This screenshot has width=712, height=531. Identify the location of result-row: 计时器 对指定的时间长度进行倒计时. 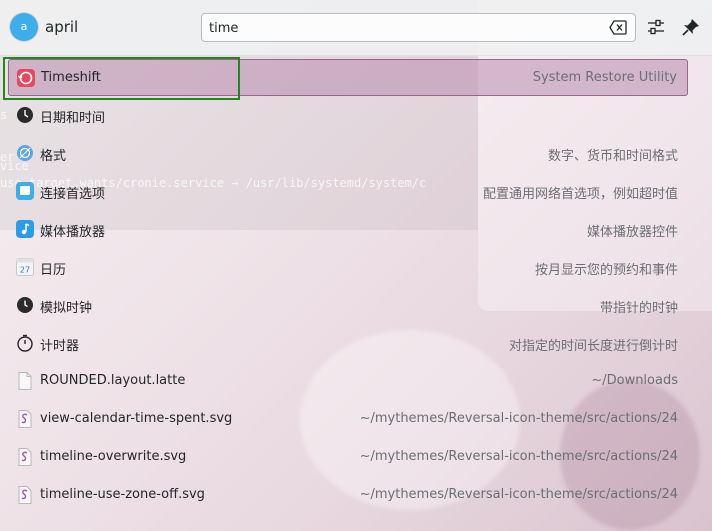
(348, 343).